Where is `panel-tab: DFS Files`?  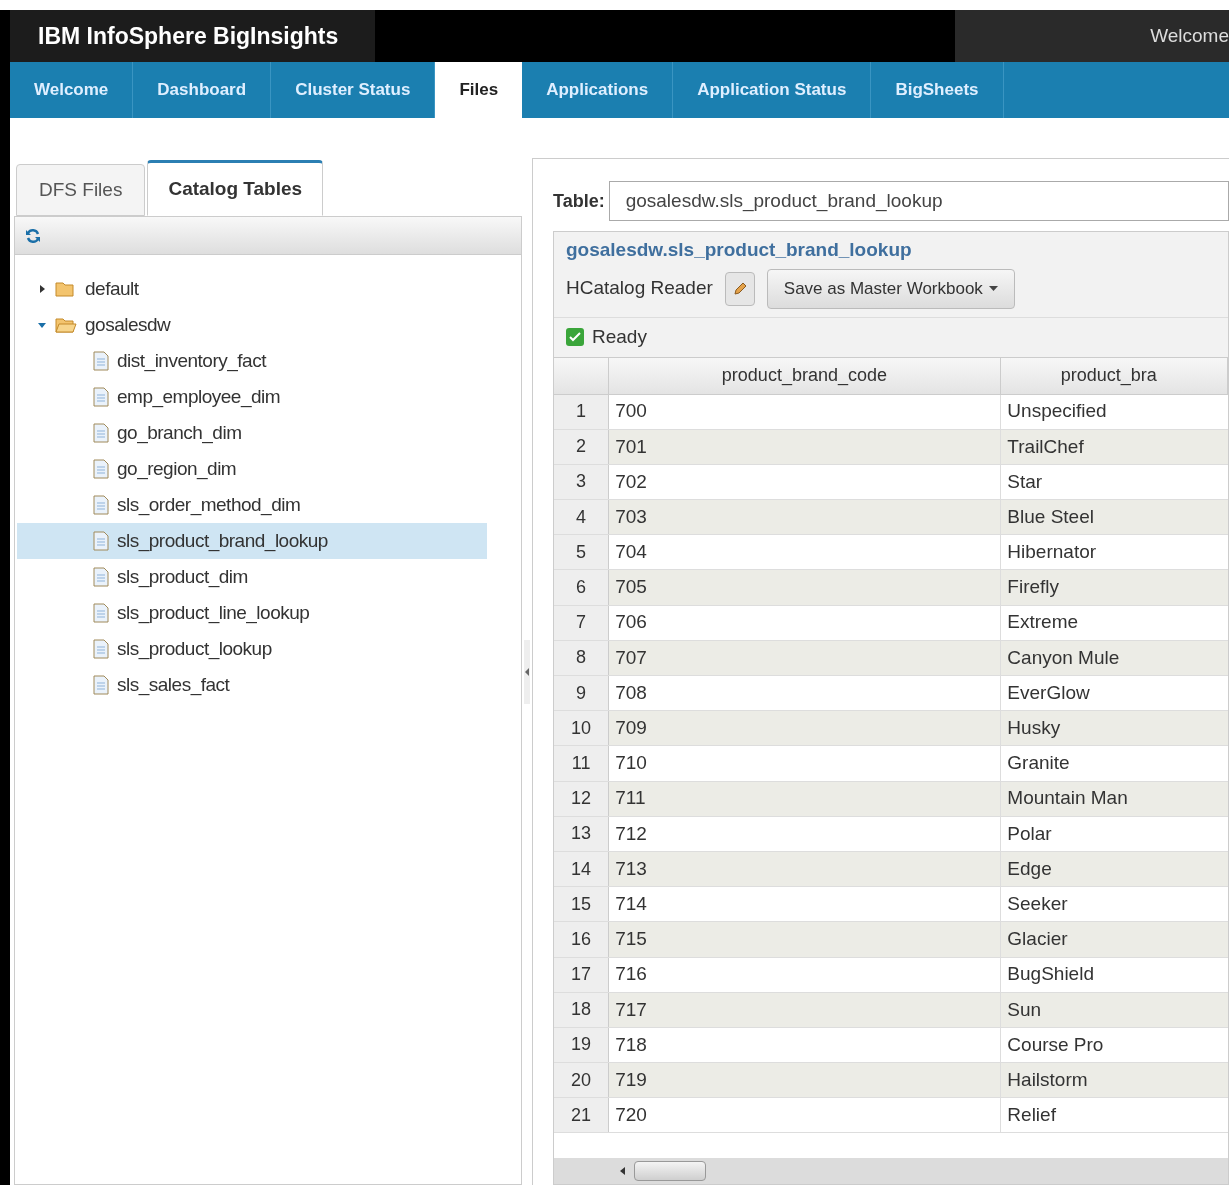 panel-tab: DFS Files is located at coordinates (81, 190).